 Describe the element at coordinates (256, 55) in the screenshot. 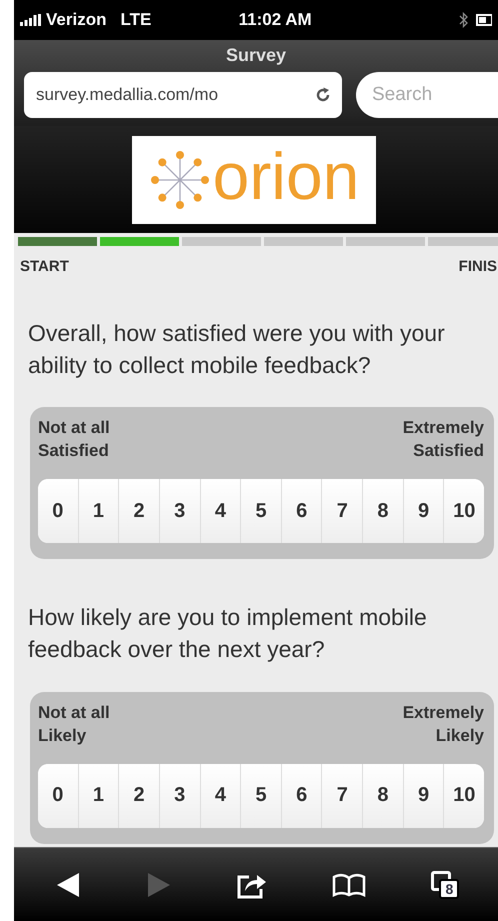

I see `page-title: Survey` at that location.